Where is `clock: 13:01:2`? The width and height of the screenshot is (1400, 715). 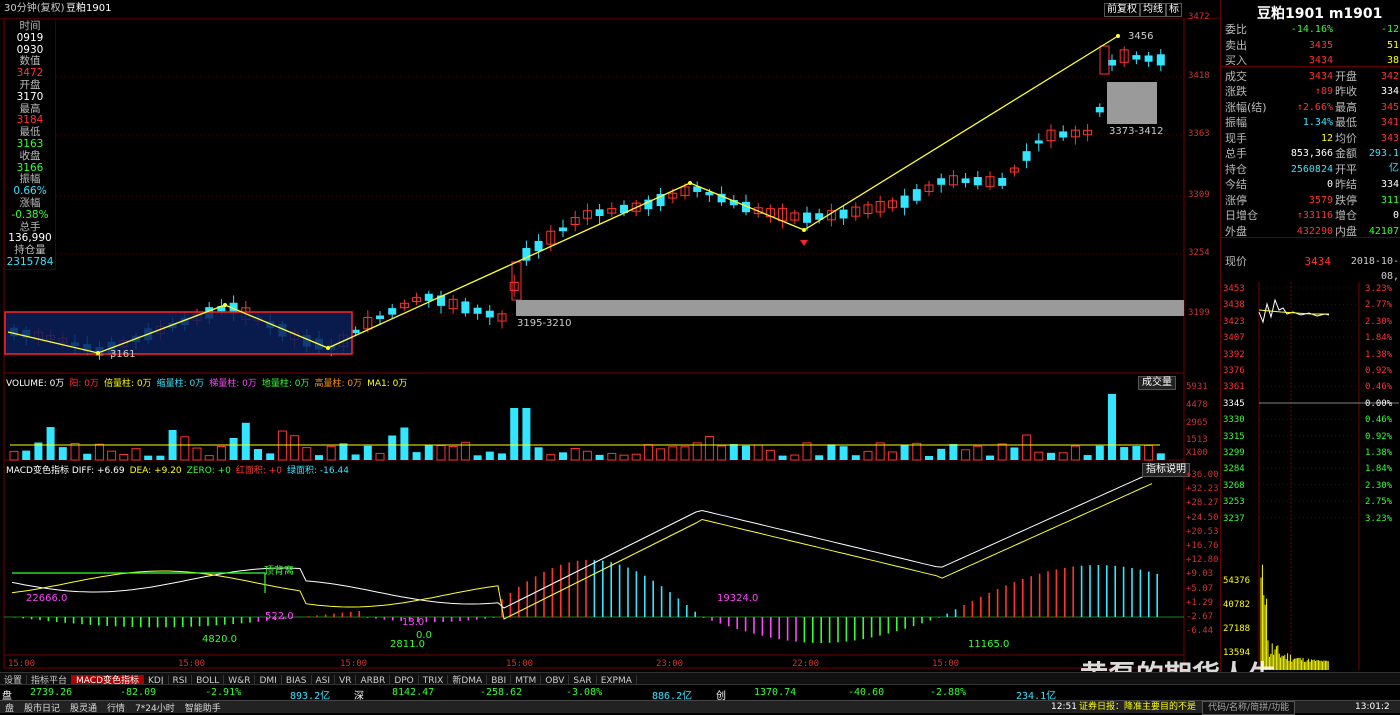 clock: 13:01:2 is located at coordinates (1372, 707).